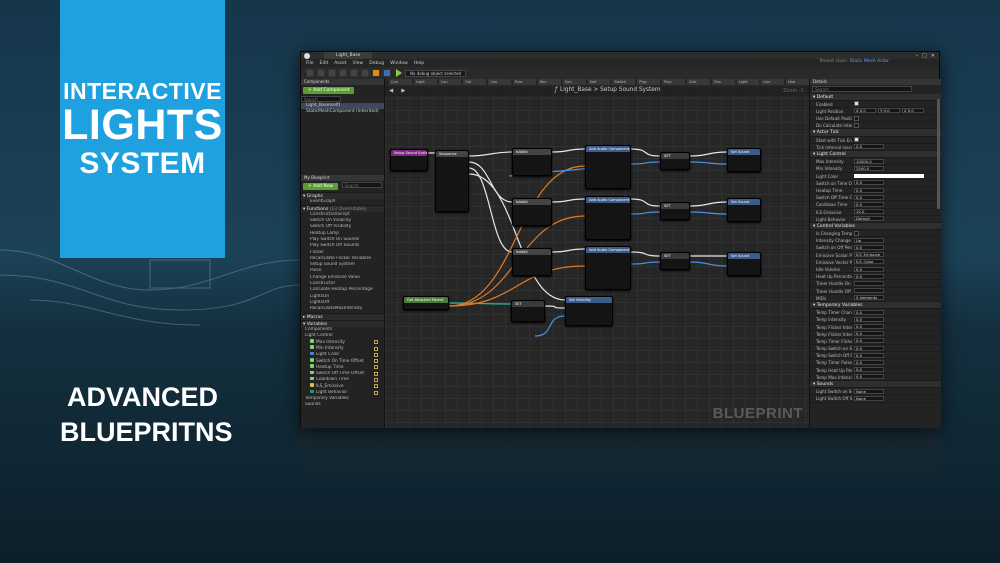 The height and width of the screenshot is (563, 1000). What do you see at coordinates (475, 82) in the screenshot?
I see `graph-tab: Cal` at bounding box center [475, 82].